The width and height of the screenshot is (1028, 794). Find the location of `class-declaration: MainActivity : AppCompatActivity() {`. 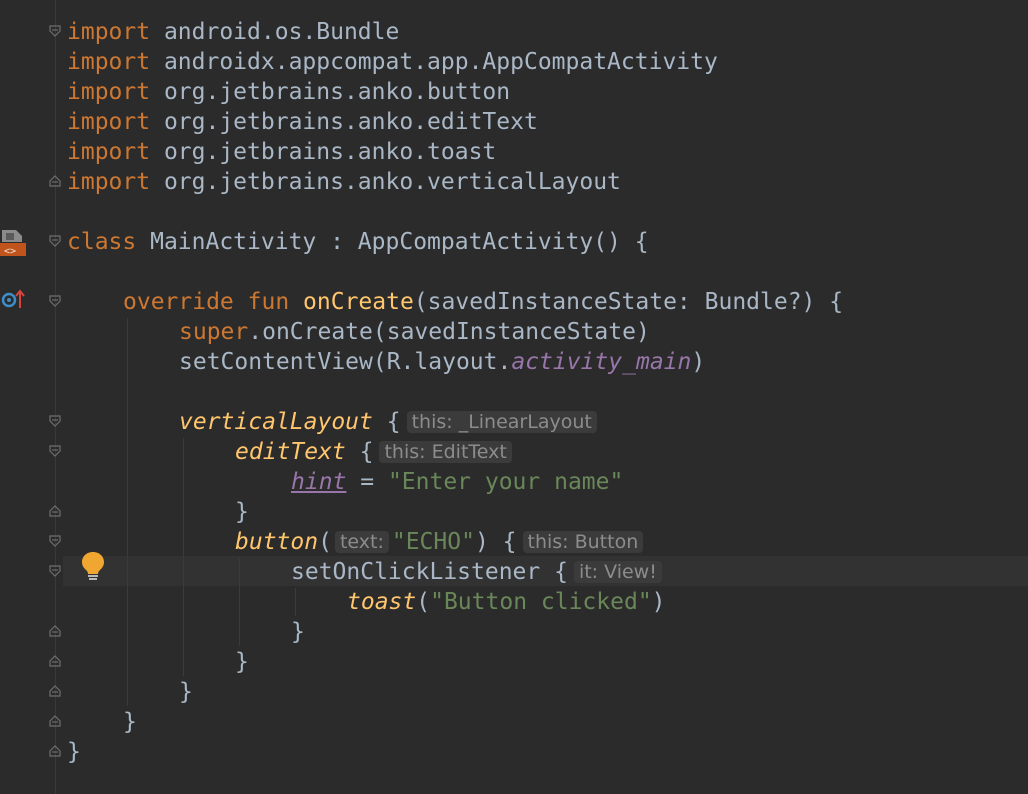

class-declaration: MainActivity : AppCompatActivity() { is located at coordinates (392, 242).